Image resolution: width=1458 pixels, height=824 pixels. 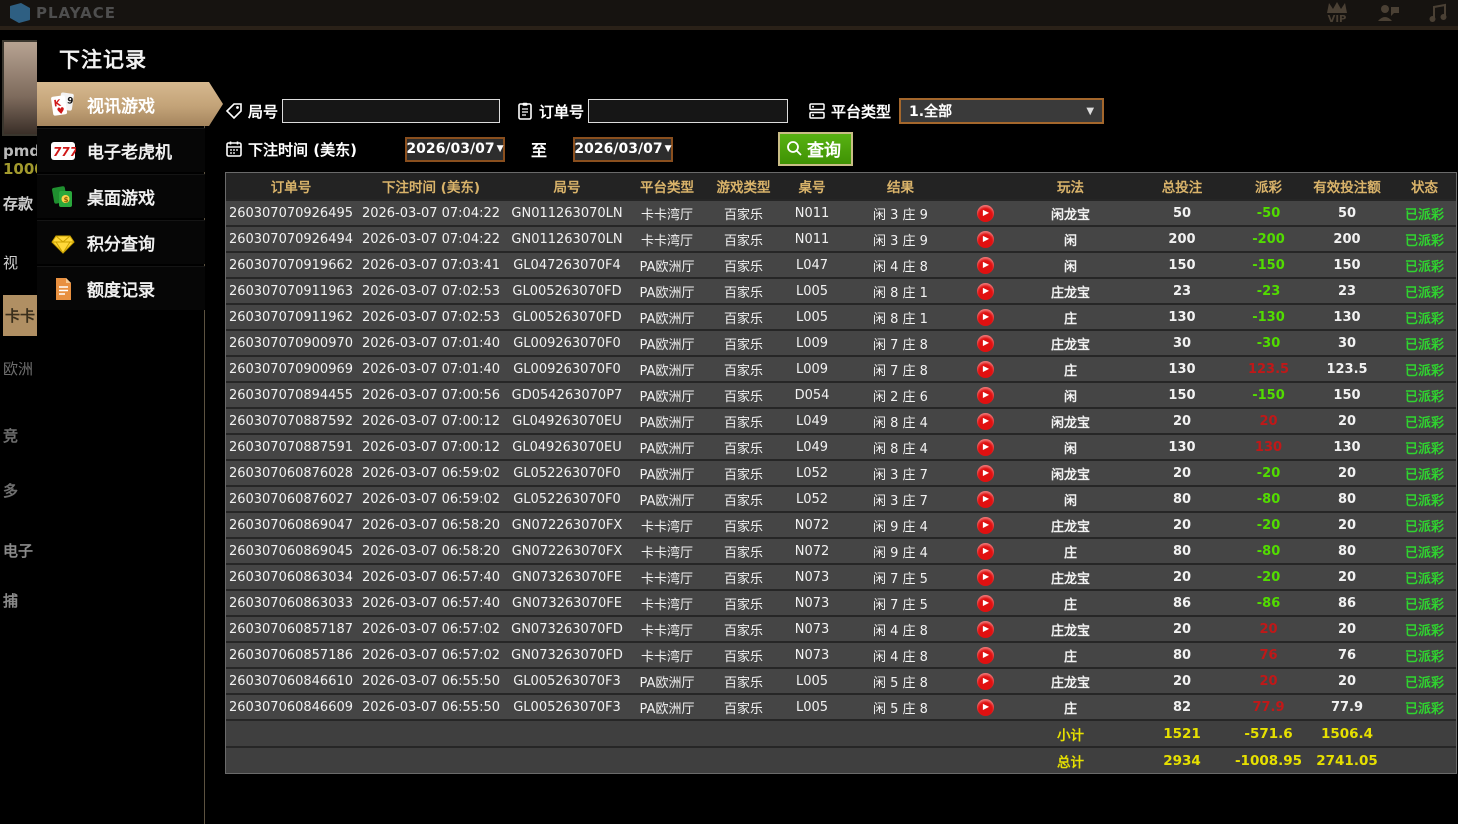 What do you see at coordinates (900, 628) in the screenshot?
I see `cell-result: 闲 4 庄 8` at bounding box center [900, 628].